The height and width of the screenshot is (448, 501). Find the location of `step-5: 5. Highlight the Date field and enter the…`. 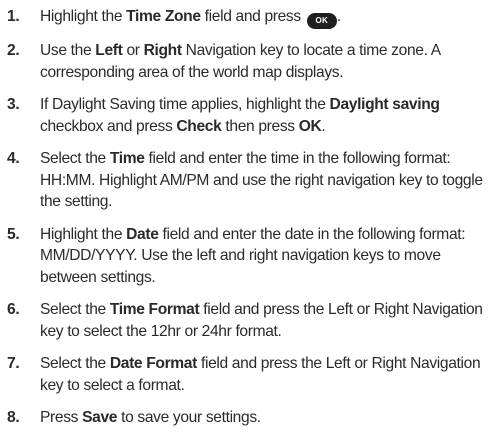

step-5: 5. Highlight the Date field and enter the… is located at coordinates (246, 256).